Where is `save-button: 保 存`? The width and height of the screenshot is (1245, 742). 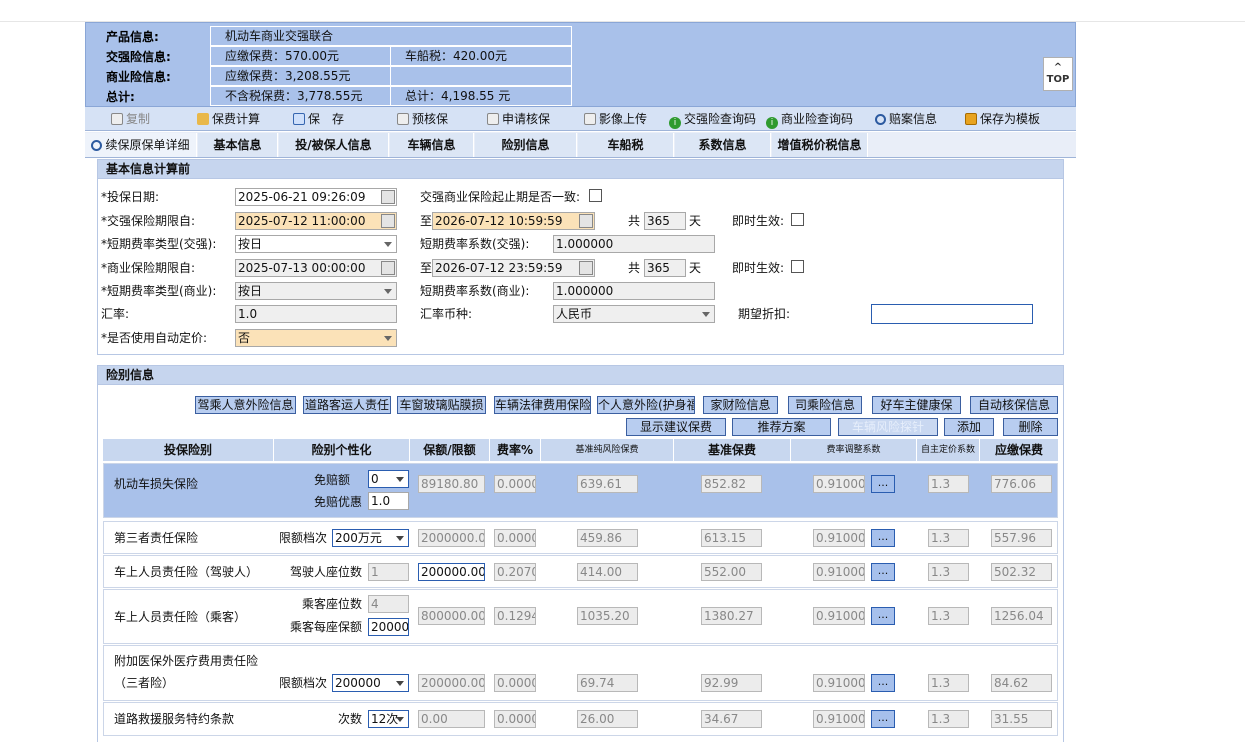
save-button: 保 存 is located at coordinates (318, 119).